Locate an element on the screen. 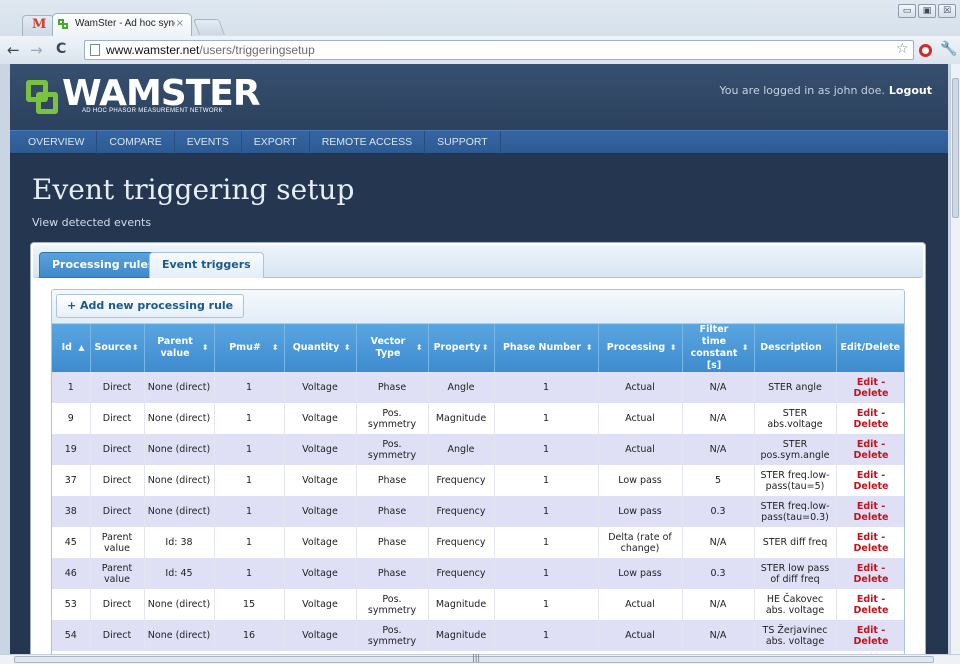  vertical-scrollbar is located at coordinates (955, 359).